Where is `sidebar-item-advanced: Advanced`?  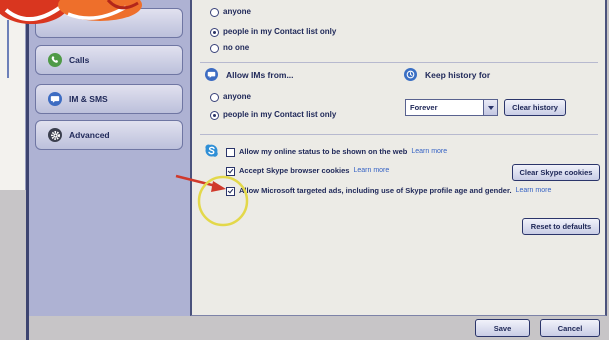 sidebar-item-advanced: Advanced is located at coordinates (109, 135).